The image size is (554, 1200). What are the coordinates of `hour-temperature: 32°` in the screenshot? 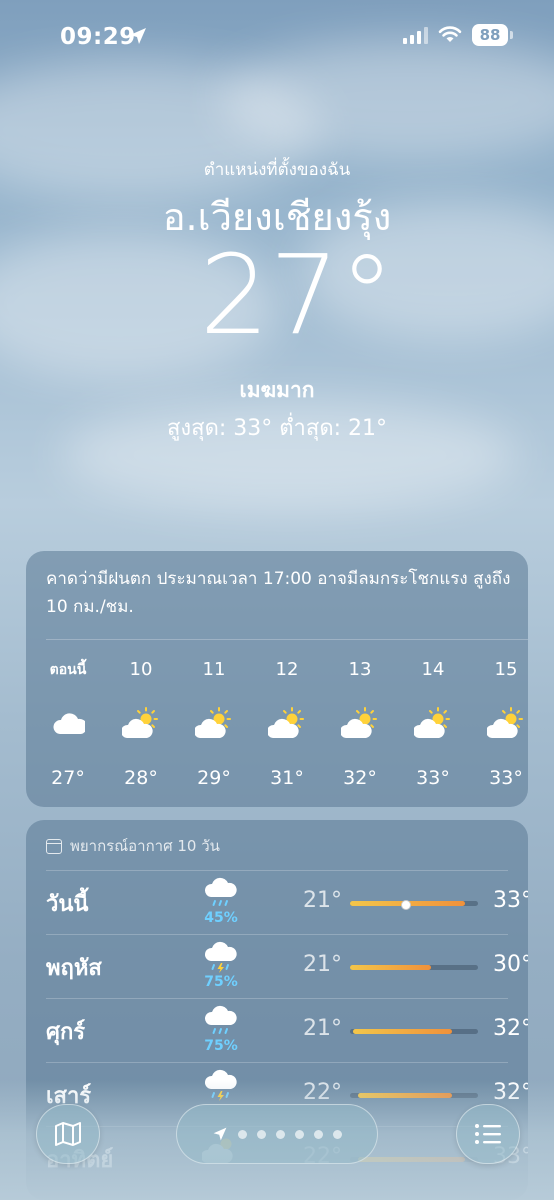 It's located at (360, 778).